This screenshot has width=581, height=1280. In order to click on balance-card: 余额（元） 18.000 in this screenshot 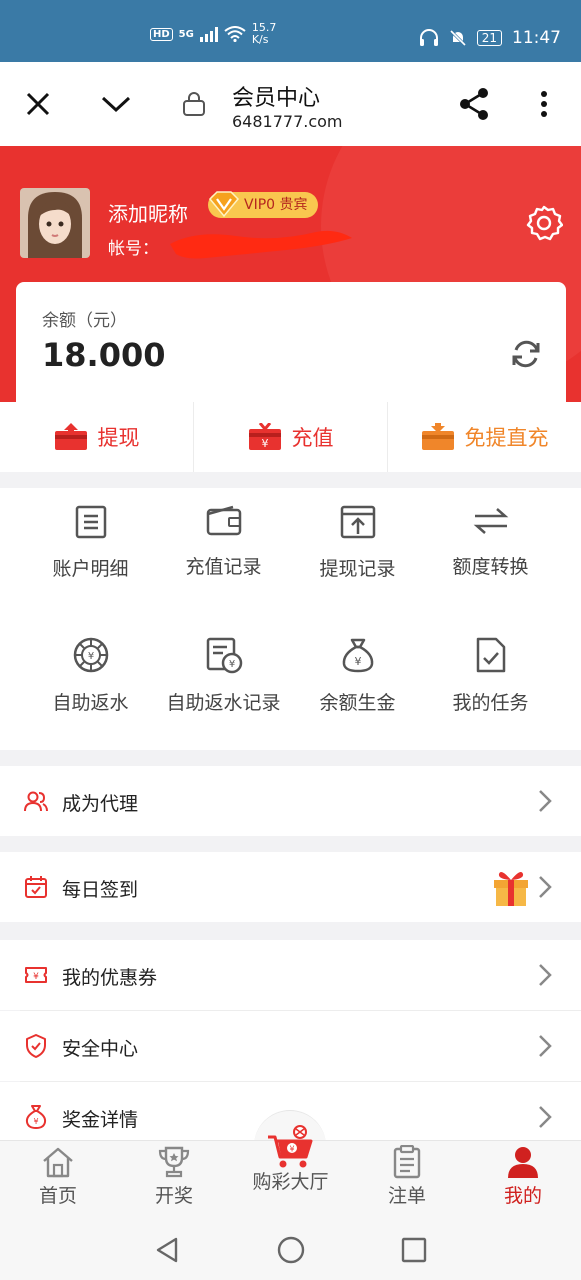, I will do `click(291, 352)`.